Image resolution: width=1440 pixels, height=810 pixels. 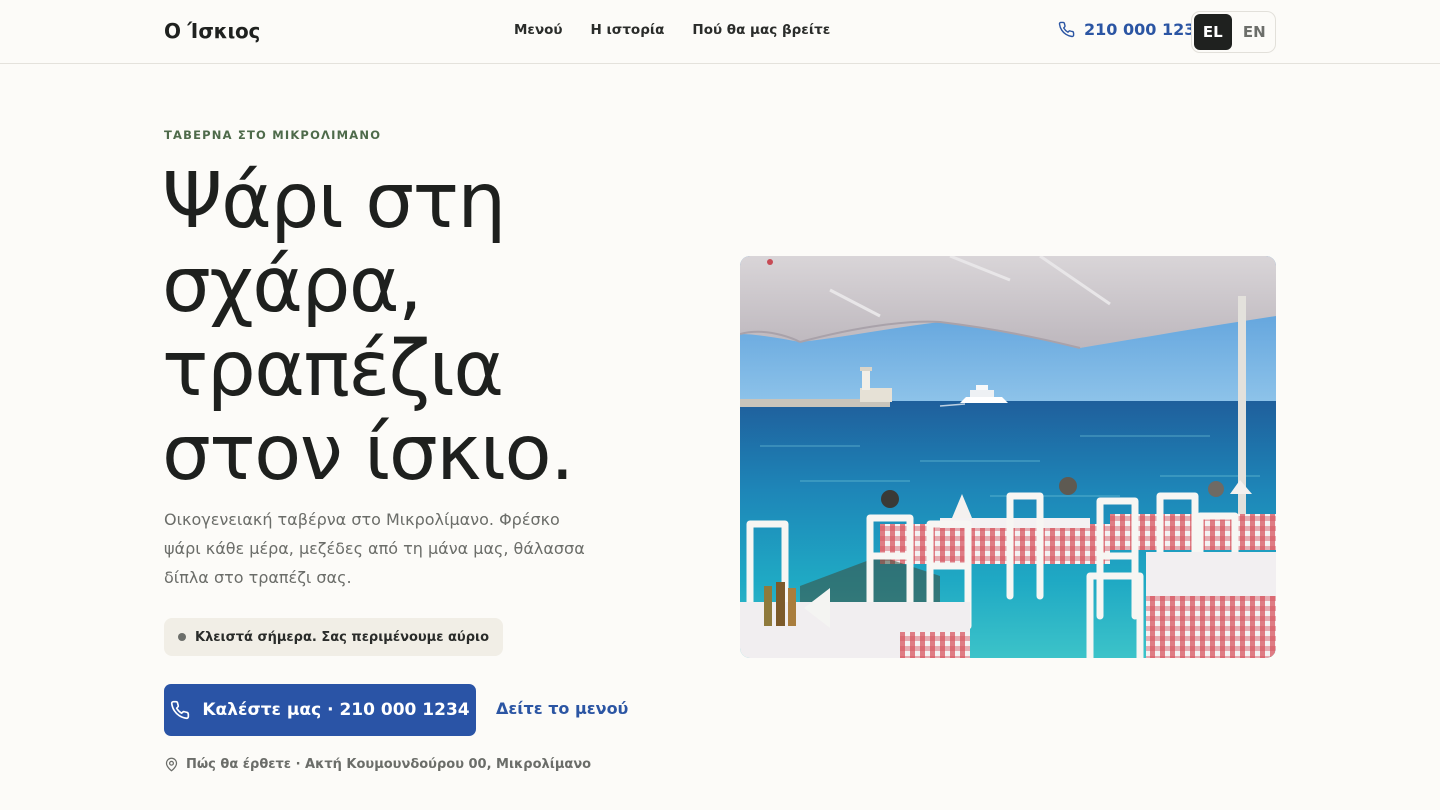 What do you see at coordinates (761, 30) in the screenshot?
I see `nav-item-location: Πού θα μας βρείτε` at bounding box center [761, 30].